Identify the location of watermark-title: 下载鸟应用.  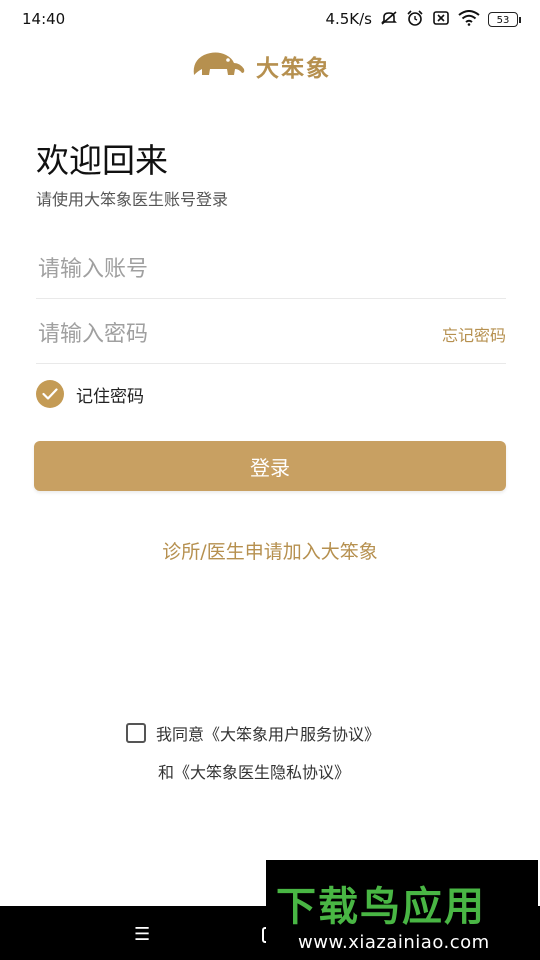
(381, 907).